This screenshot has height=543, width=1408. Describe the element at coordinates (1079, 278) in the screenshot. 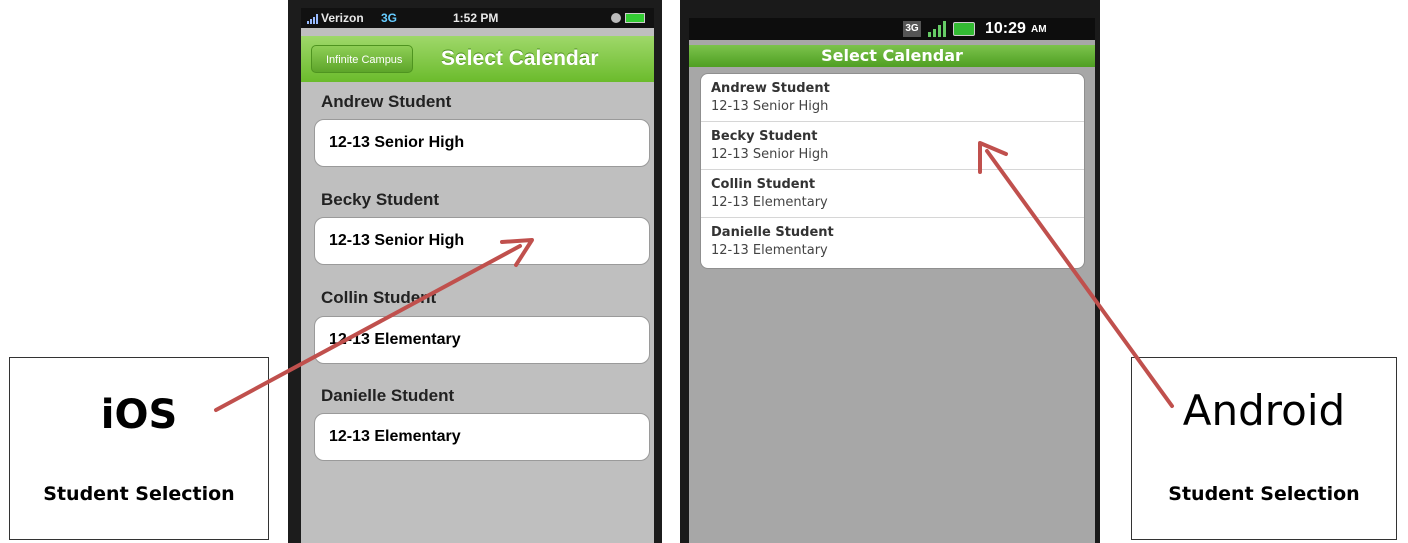

I see `android-arrow` at that location.